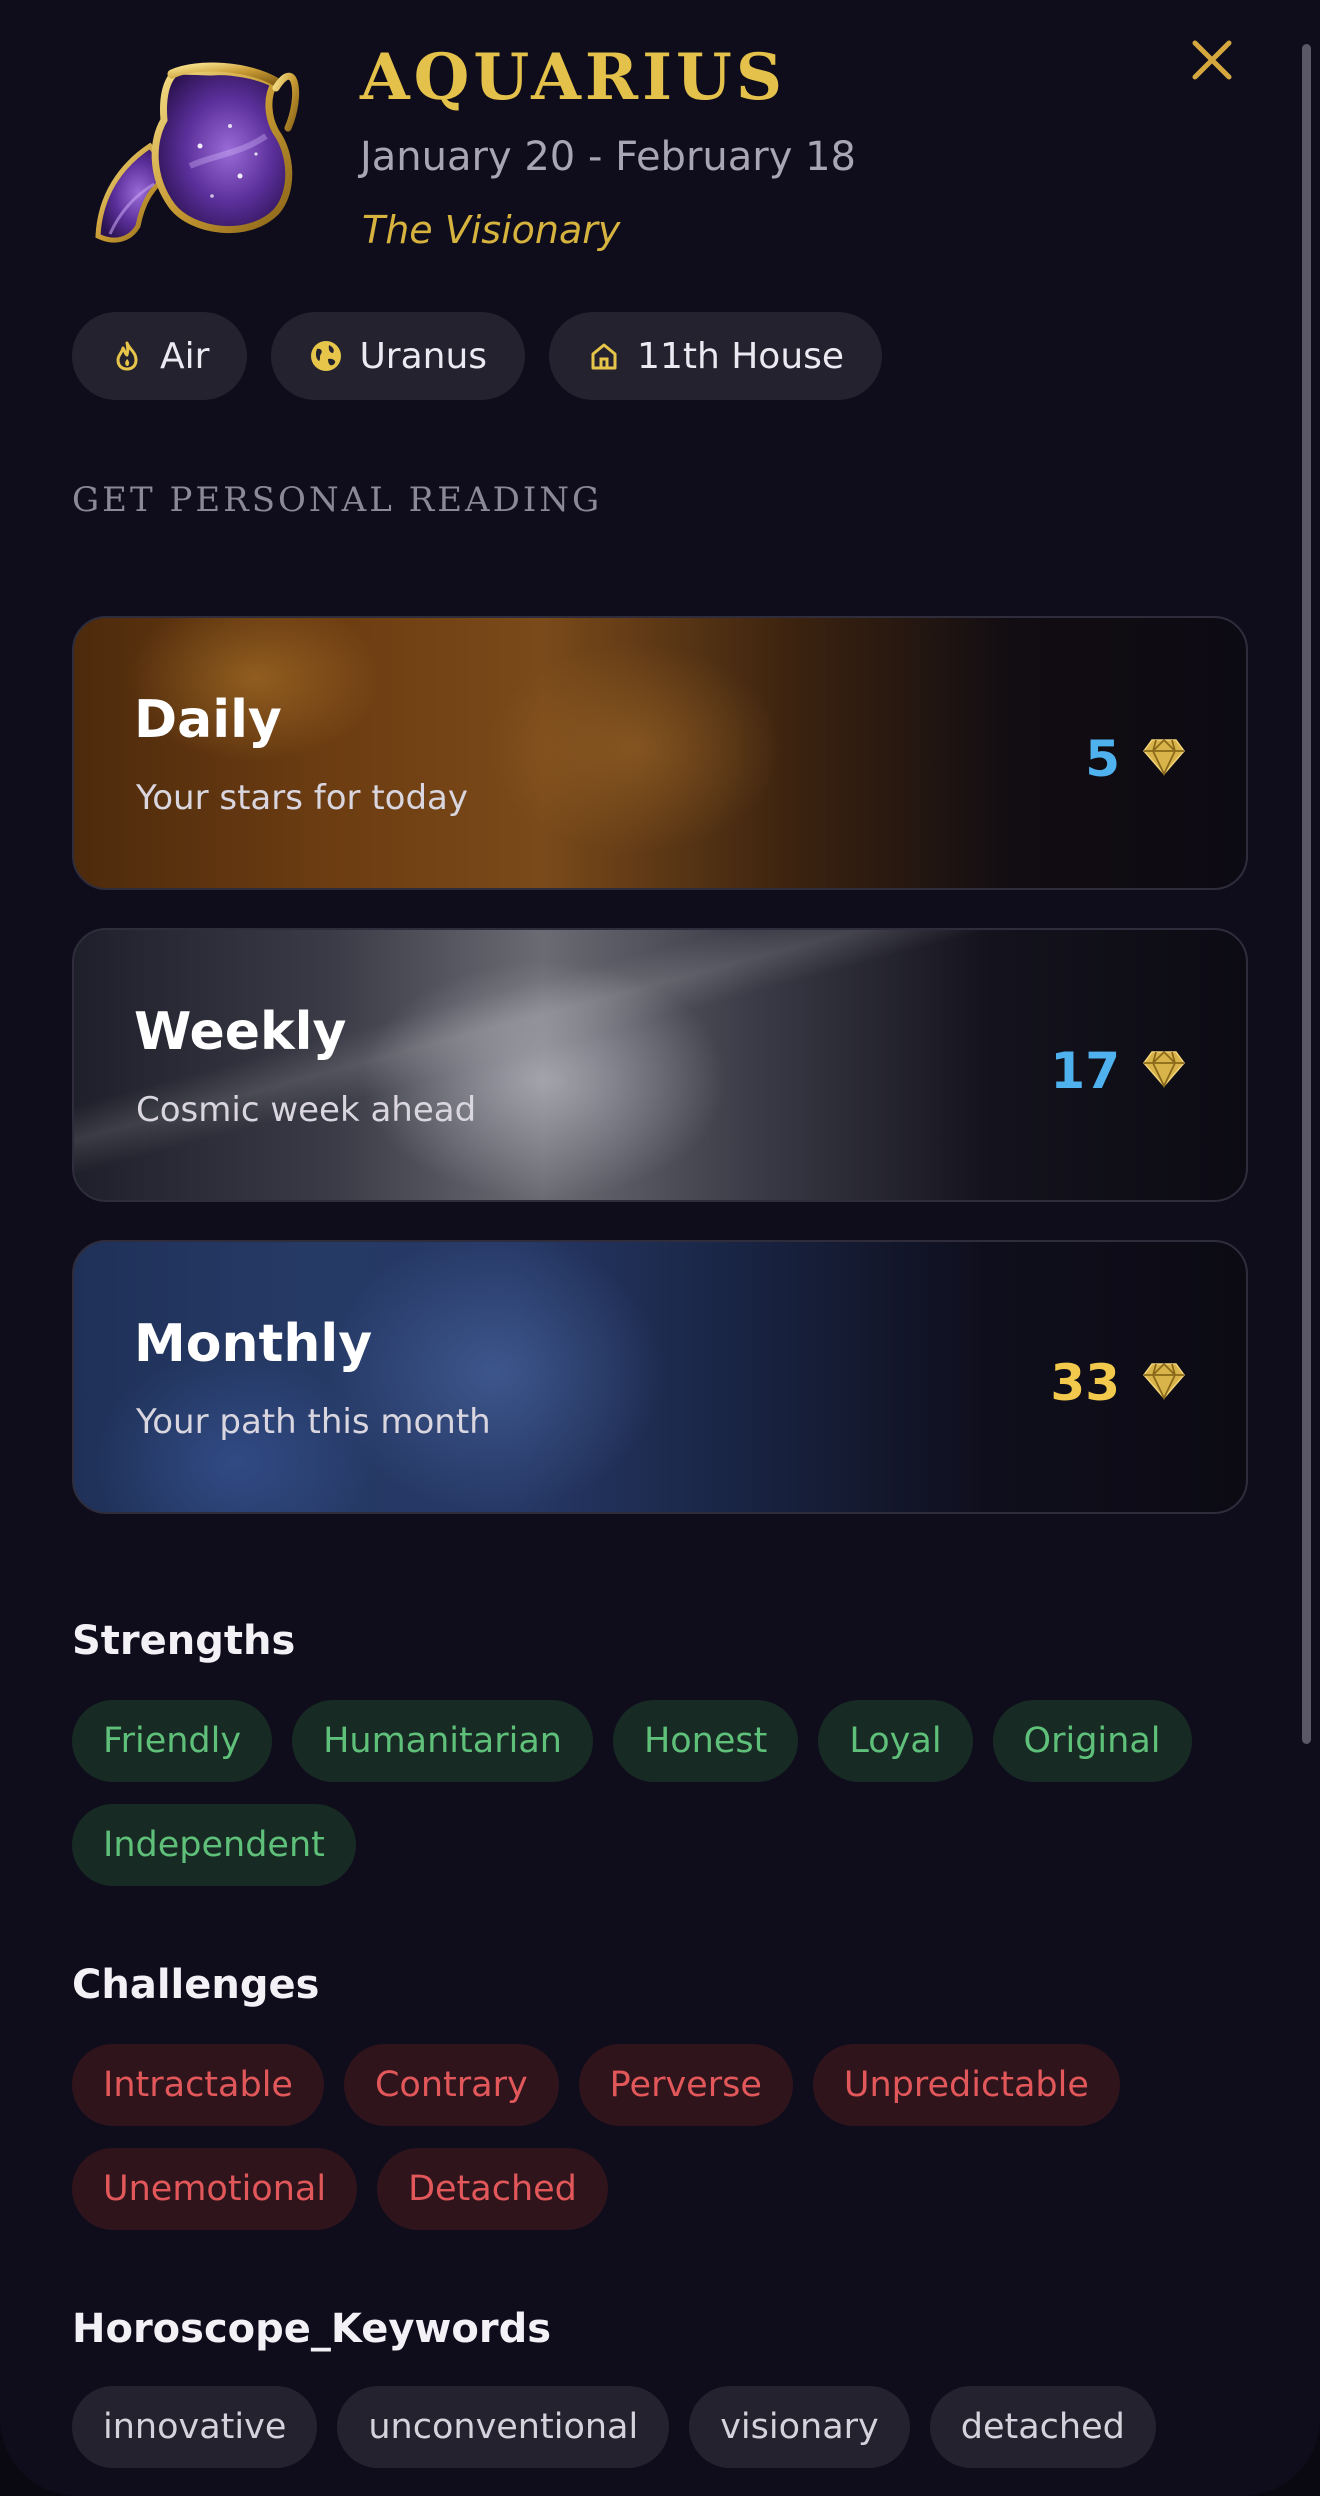 The width and height of the screenshot is (1320, 2496). What do you see at coordinates (1085, 1071) in the screenshot?
I see `price-value: 17` at bounding box center [1085, 1071].